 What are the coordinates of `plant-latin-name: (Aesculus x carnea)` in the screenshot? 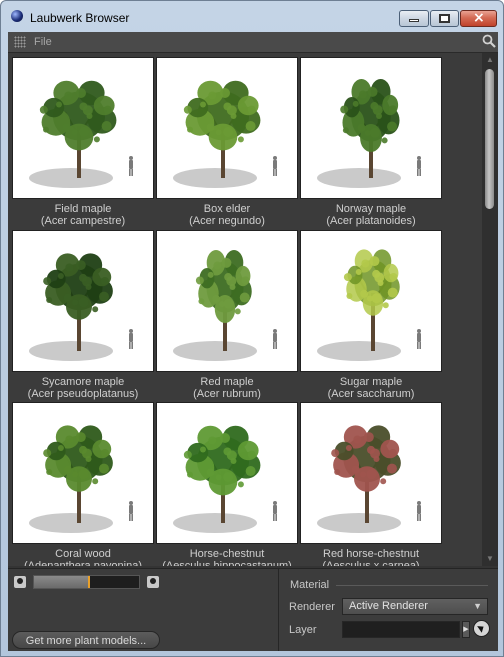 It's located at (371, 563).